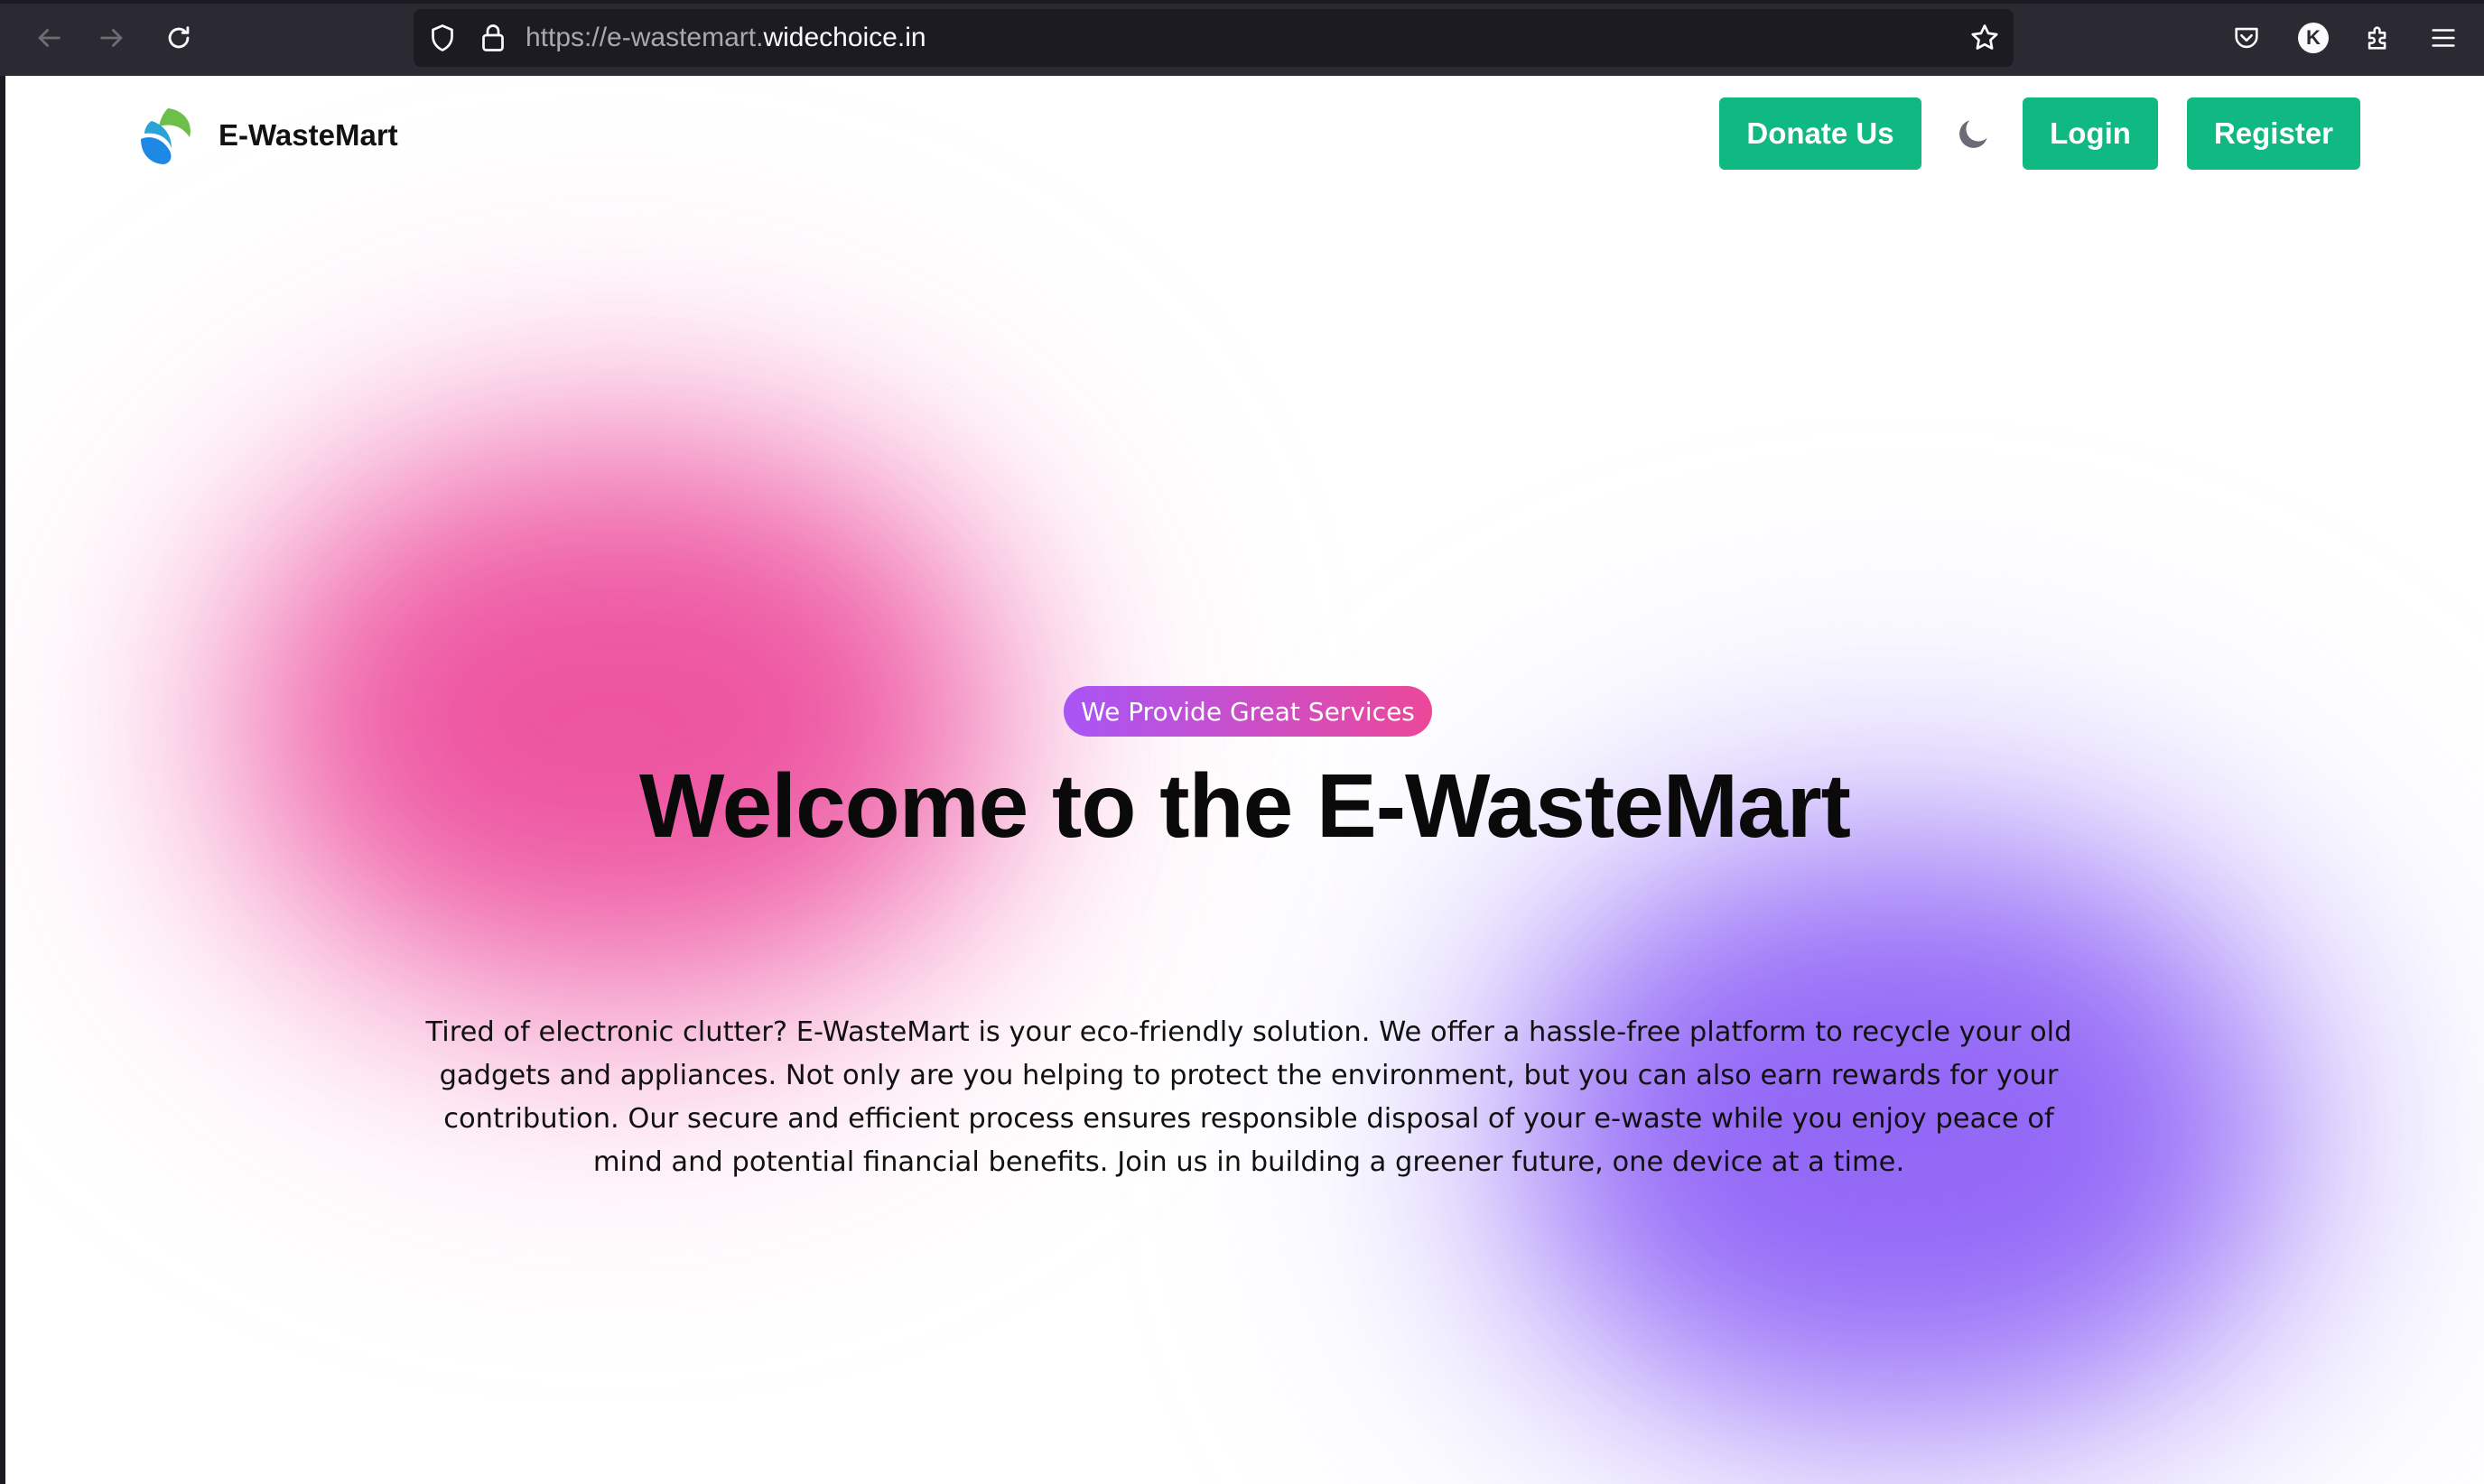 This screenshot has height=1484, width=2484. Describe the element at coordinates (164, 136) in the screenshot. I see `leaf-logo-icon` at that location.